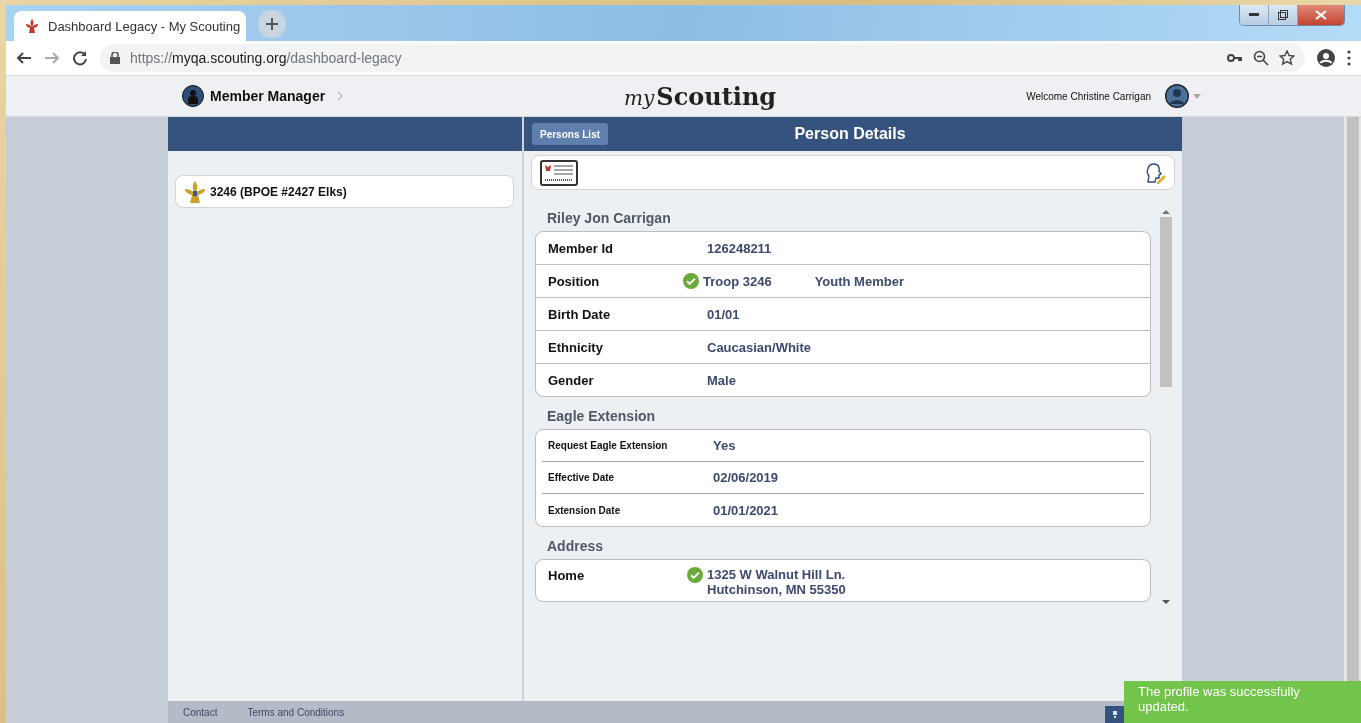  What do you see at coordinates (571, 380) in the screenshot?
I see `field-label: Gender` at bounding box center [571, 380].